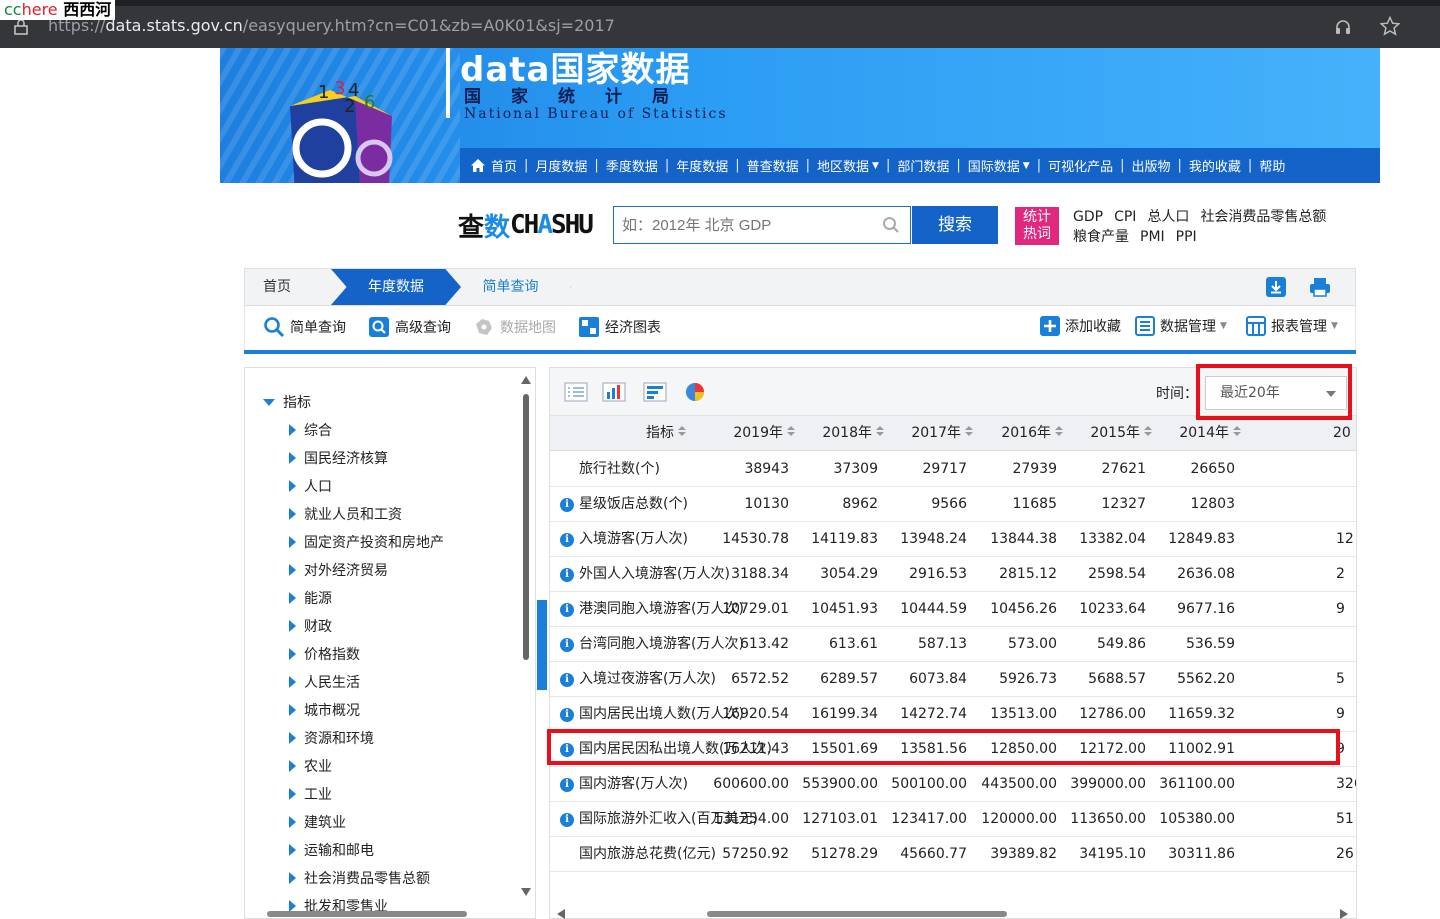 The width and height of the screenshot is (1440, 919). I want to click on nav-item: 季度数据, so click(632, 165).